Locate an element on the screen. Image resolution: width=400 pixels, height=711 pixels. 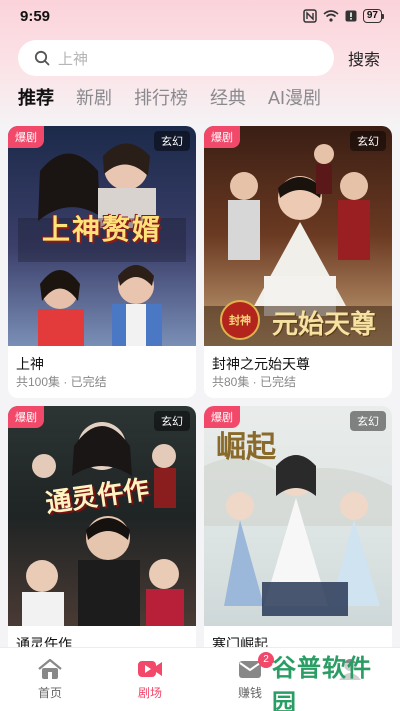
nav-home: 首页 is located at coordinates (50, 679).